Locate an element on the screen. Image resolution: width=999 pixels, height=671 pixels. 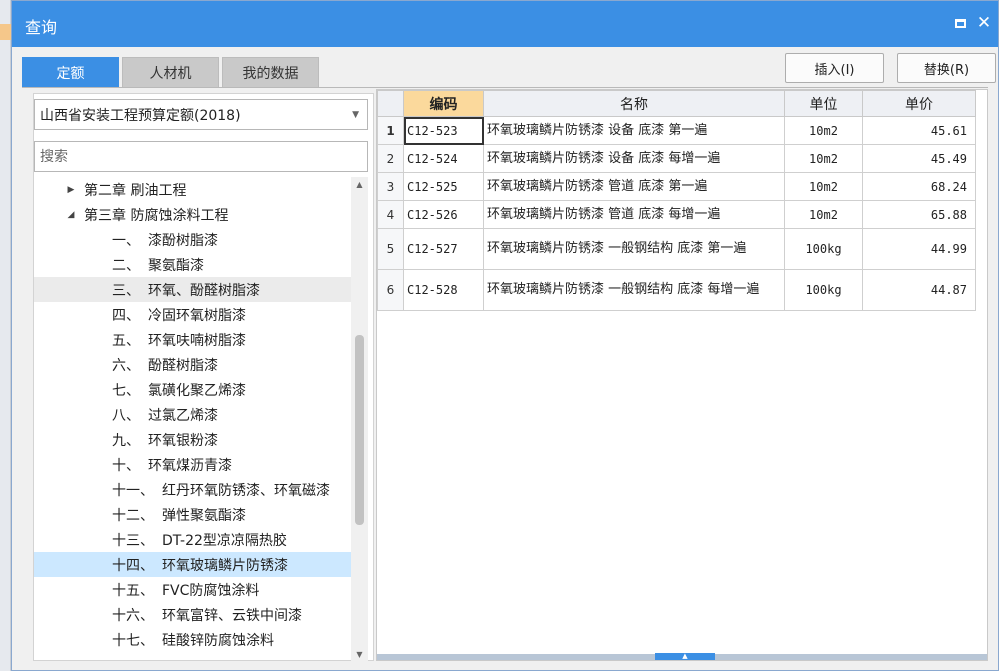
section-number: 七、 is located at coordinates (126, 390).